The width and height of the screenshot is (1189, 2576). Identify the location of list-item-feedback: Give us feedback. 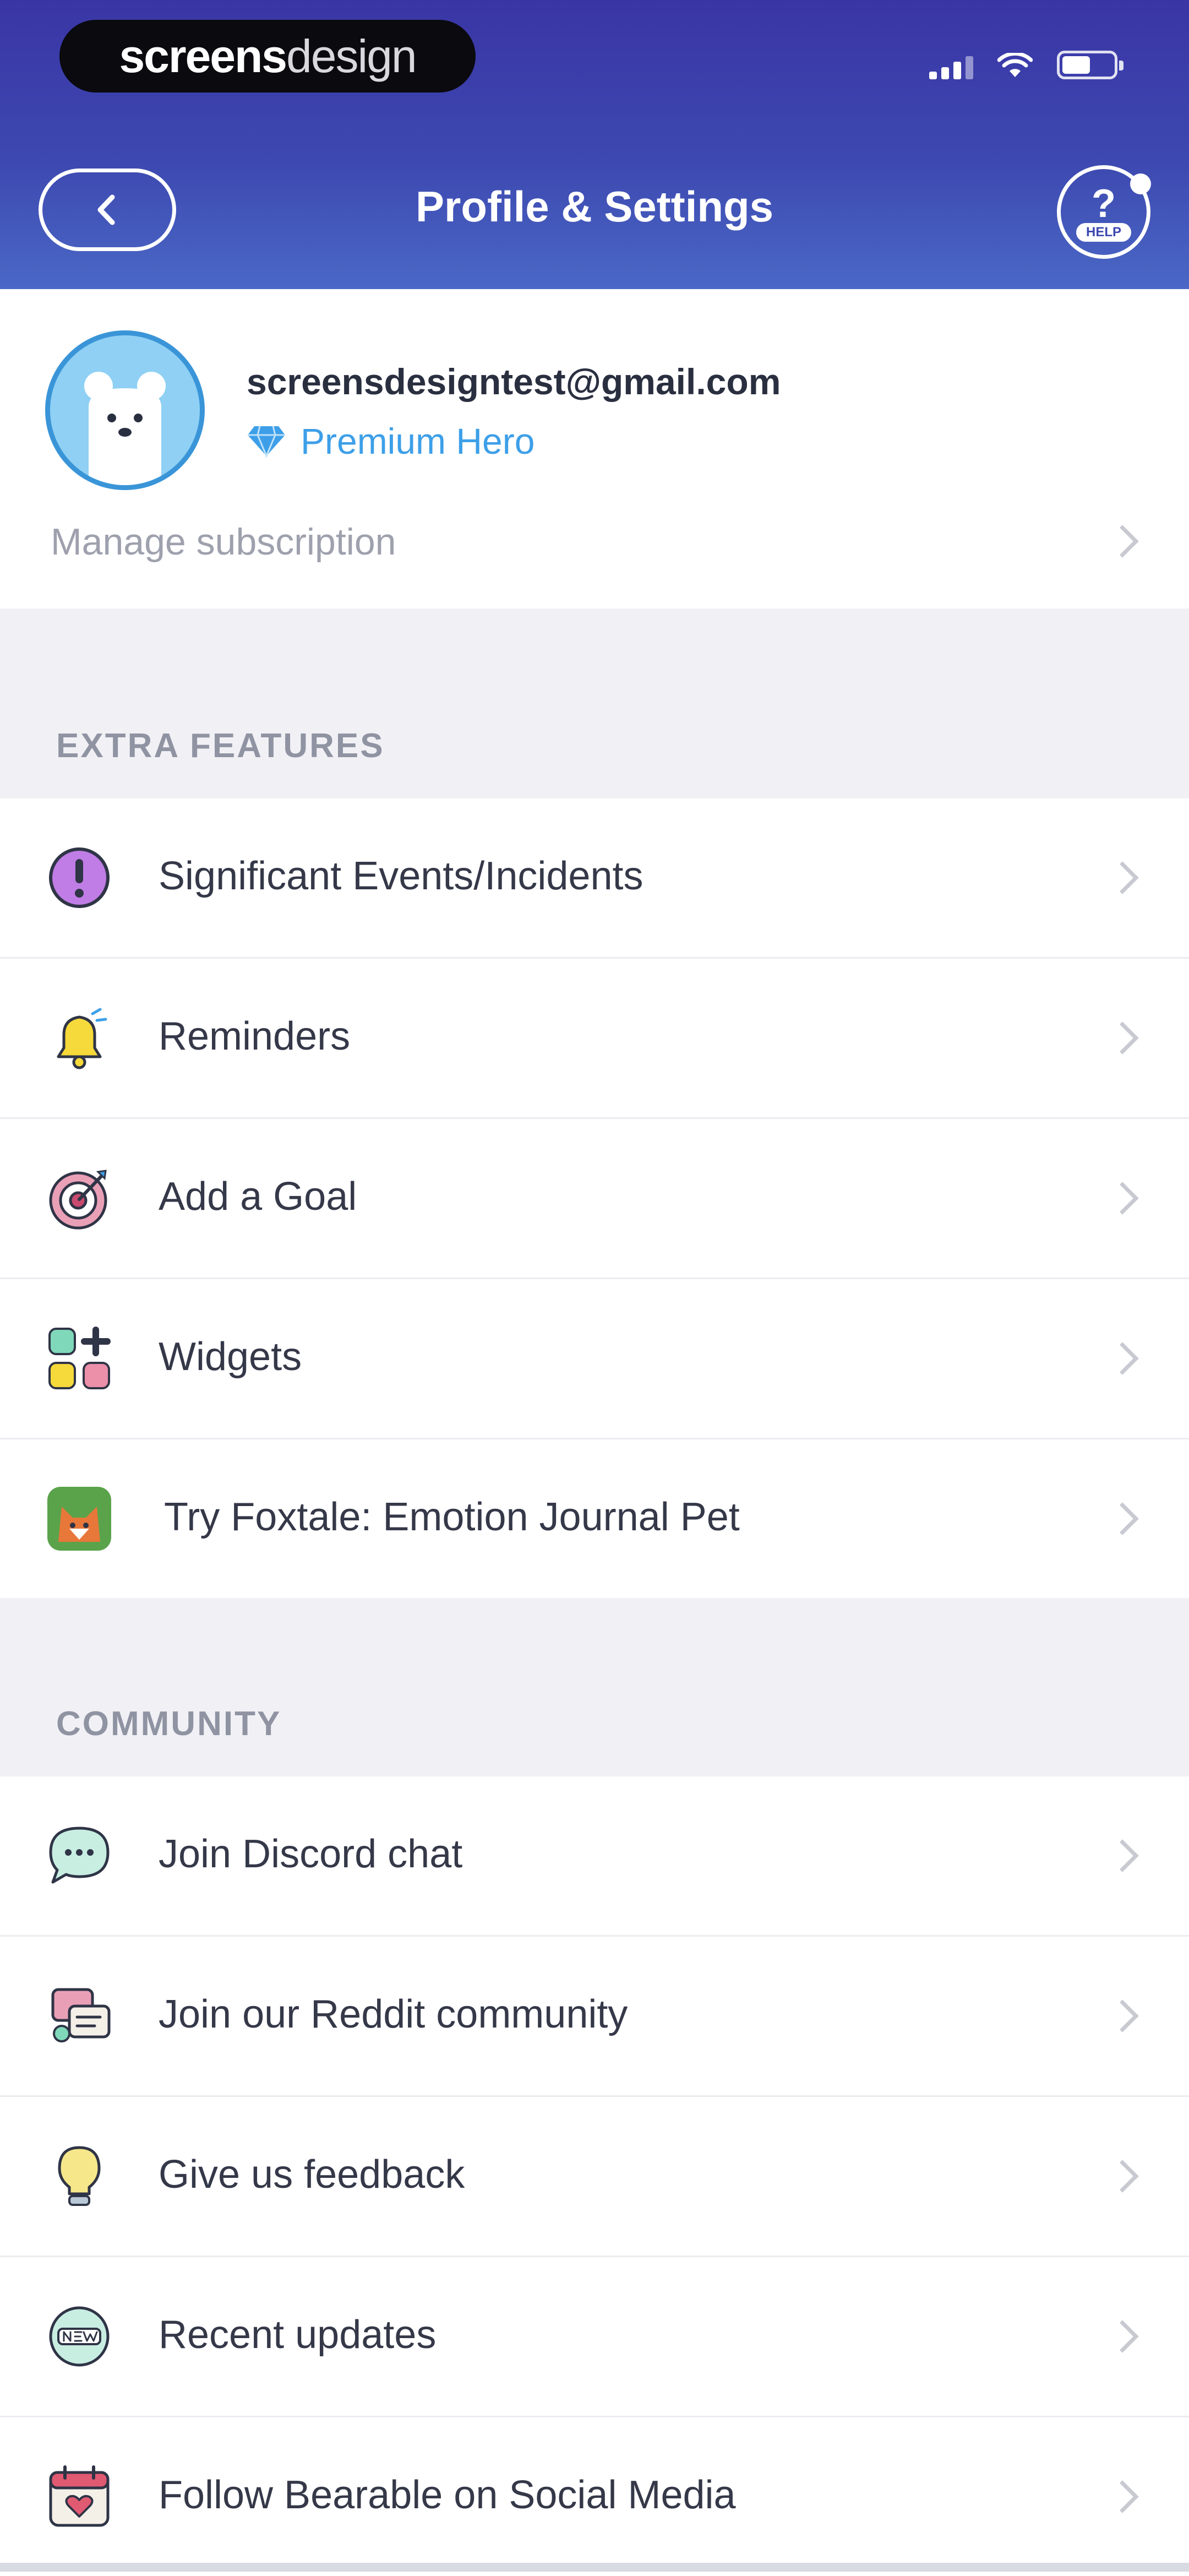
(594, 2177).